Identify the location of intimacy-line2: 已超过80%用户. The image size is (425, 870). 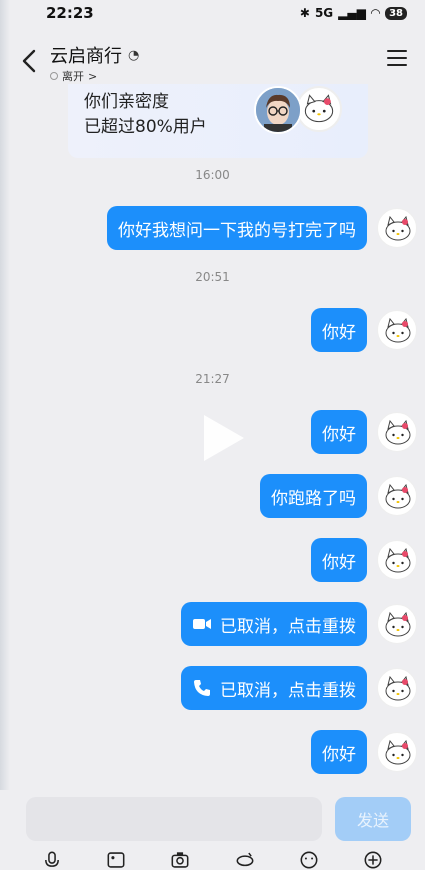
(145, 127).